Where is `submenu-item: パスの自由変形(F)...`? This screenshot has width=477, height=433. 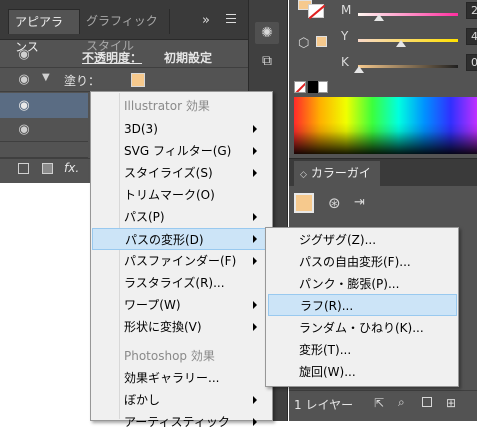 submenu-item: パスの自由変形(F)... is located at coordinates (362, 262).